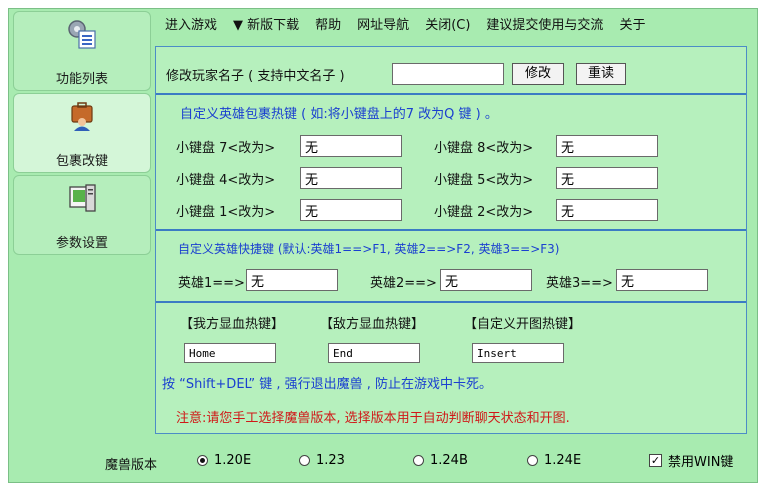 This screenshot has width=767, height=493. I want to click on bag-key-label: 小键盘 4<改为>, so click(226, 180).